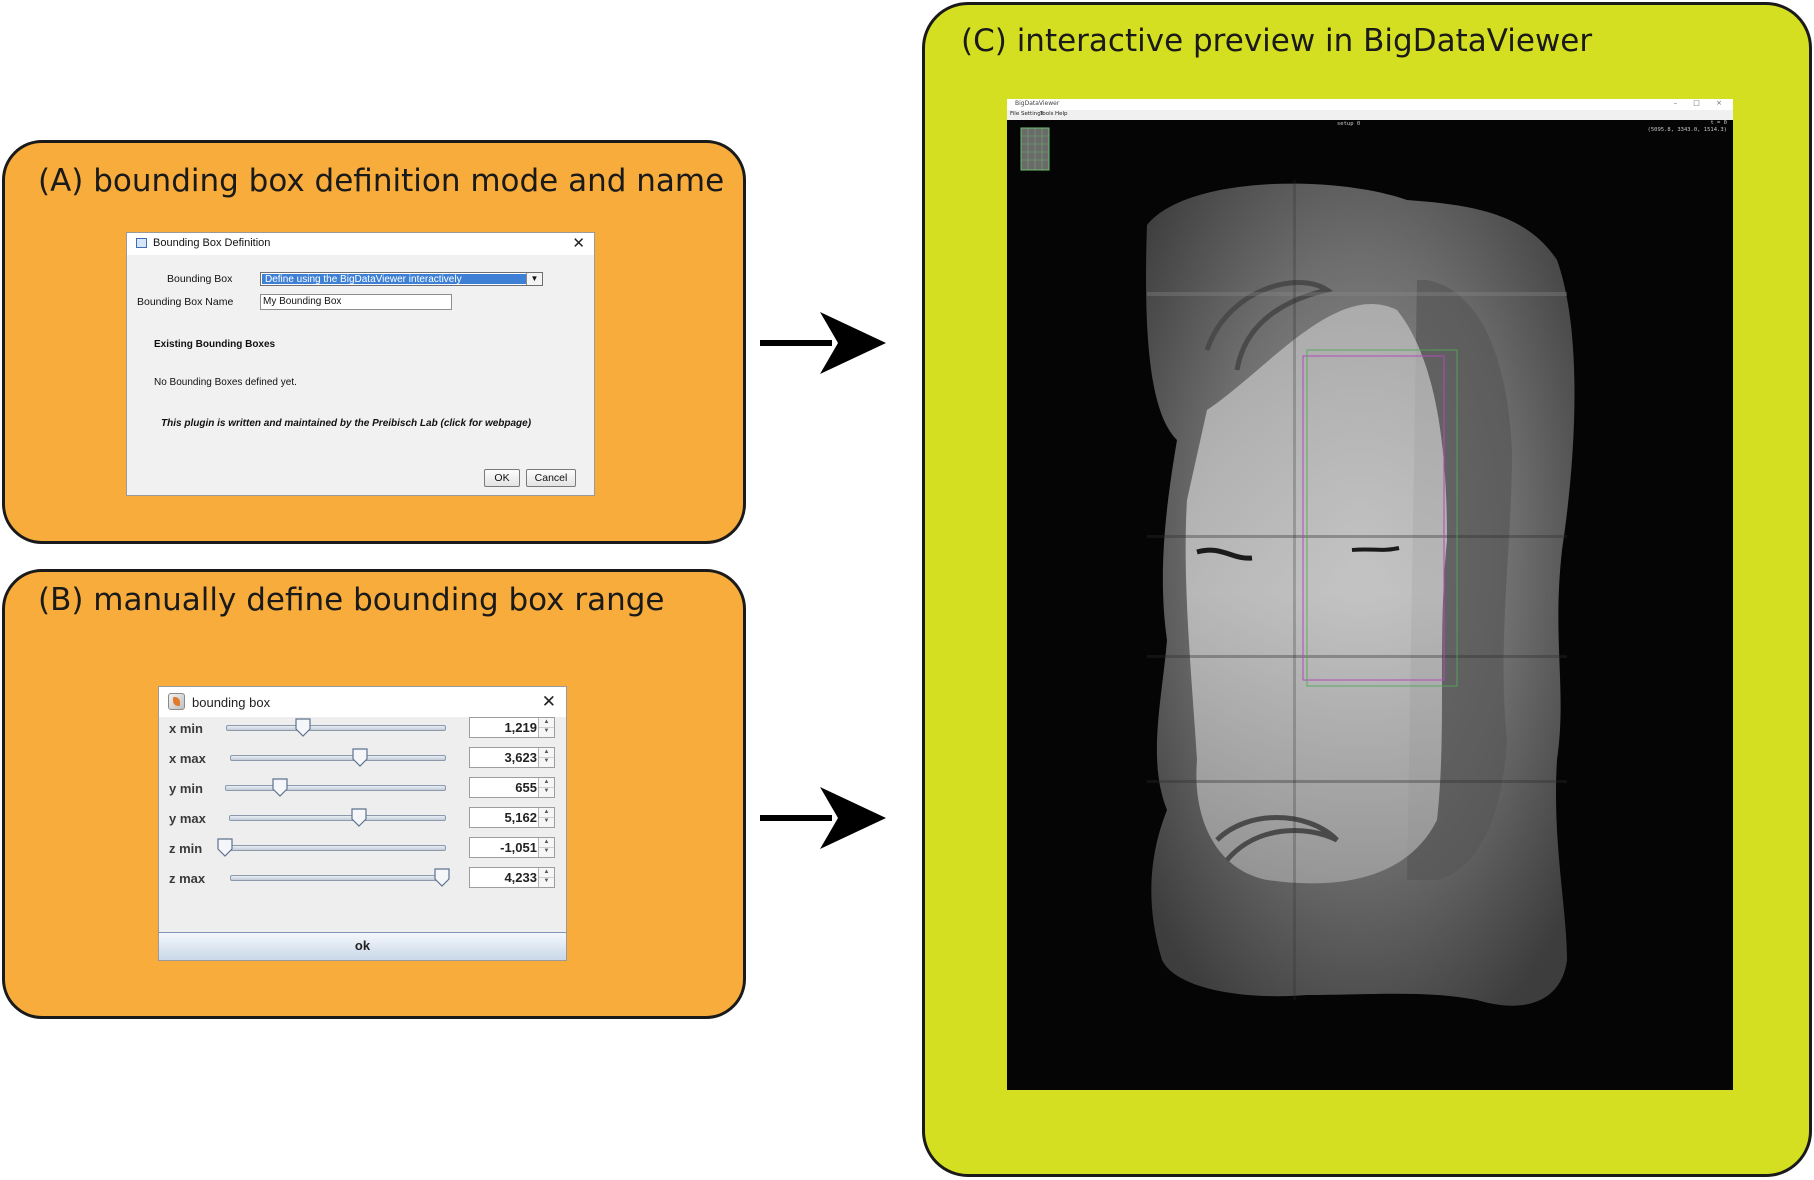  I want to click on slider-row-x-max: x max 3,623 ▲ ▼, so click(362, 759).